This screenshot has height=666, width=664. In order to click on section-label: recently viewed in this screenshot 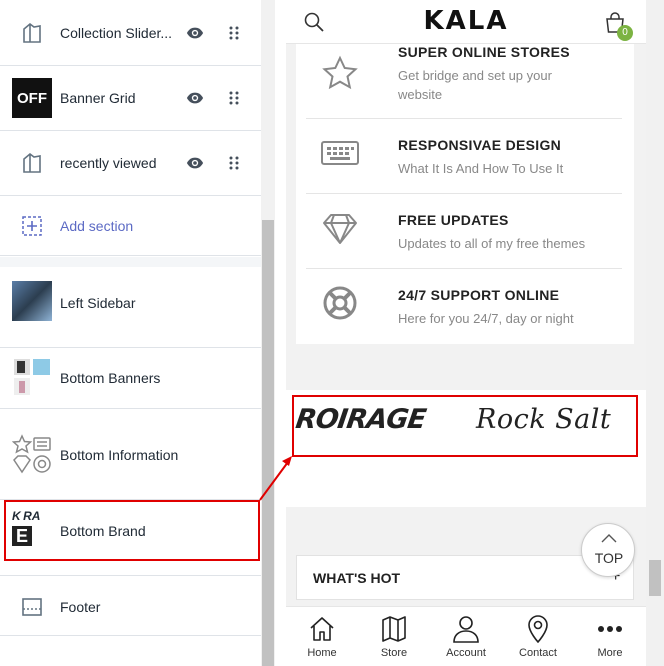, I will do `click(108, 163)`.